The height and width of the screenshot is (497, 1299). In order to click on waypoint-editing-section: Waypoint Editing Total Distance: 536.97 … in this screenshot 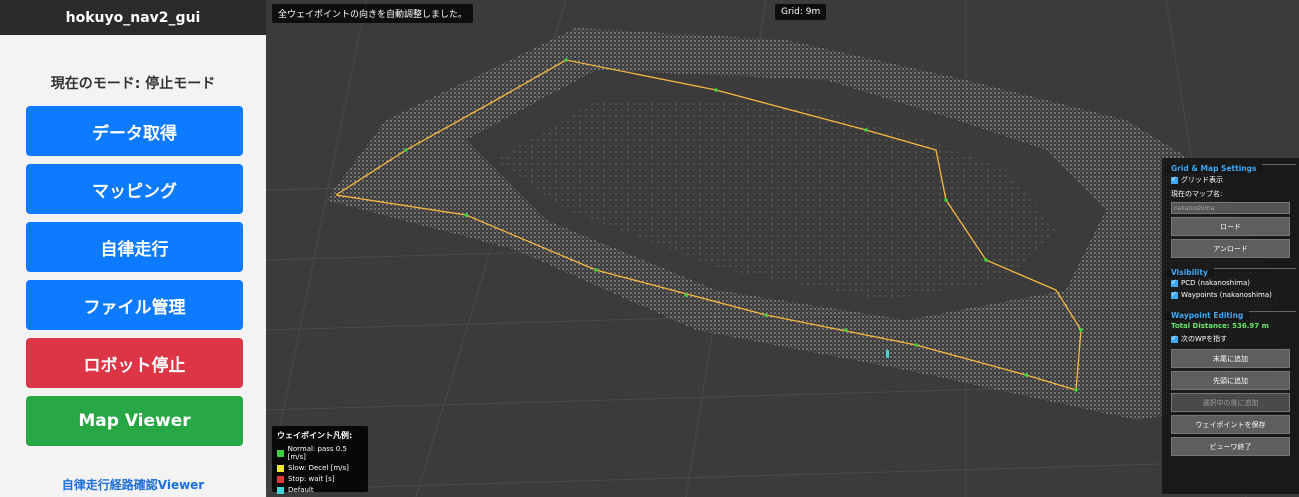, I will do `click(1230, 383)`.